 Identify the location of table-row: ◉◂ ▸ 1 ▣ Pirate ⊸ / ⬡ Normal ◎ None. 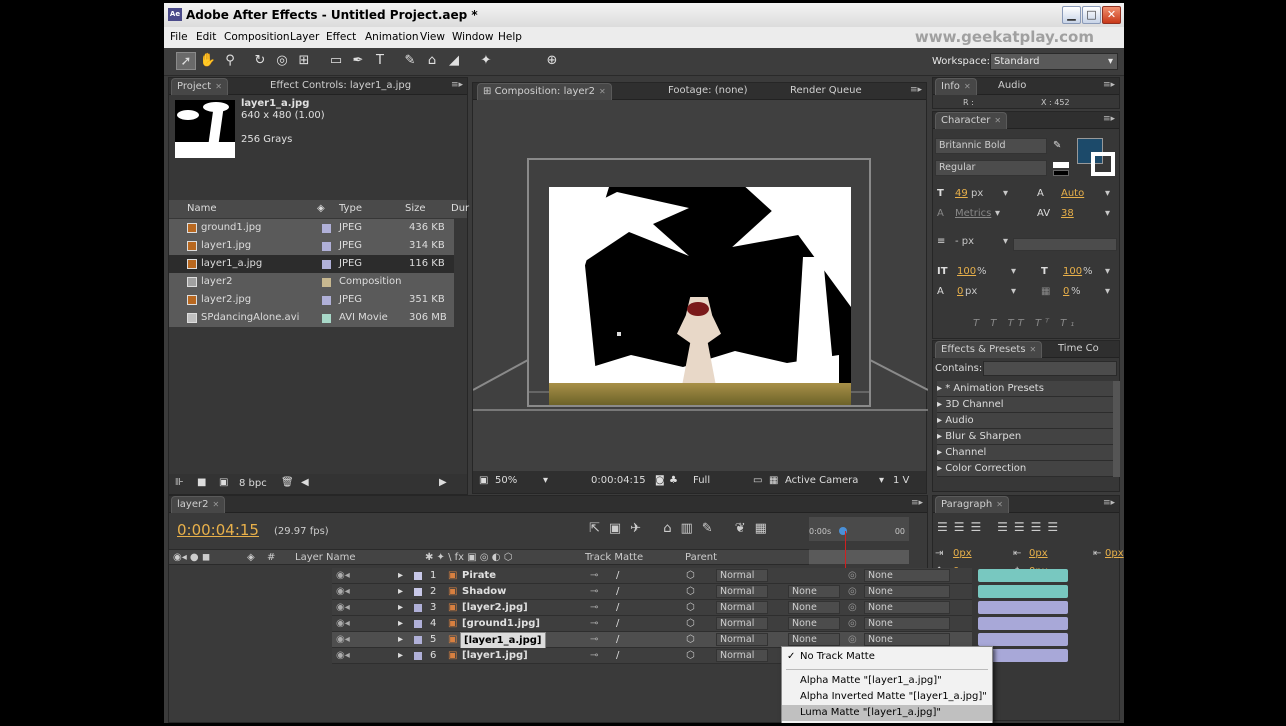
(700, 576).